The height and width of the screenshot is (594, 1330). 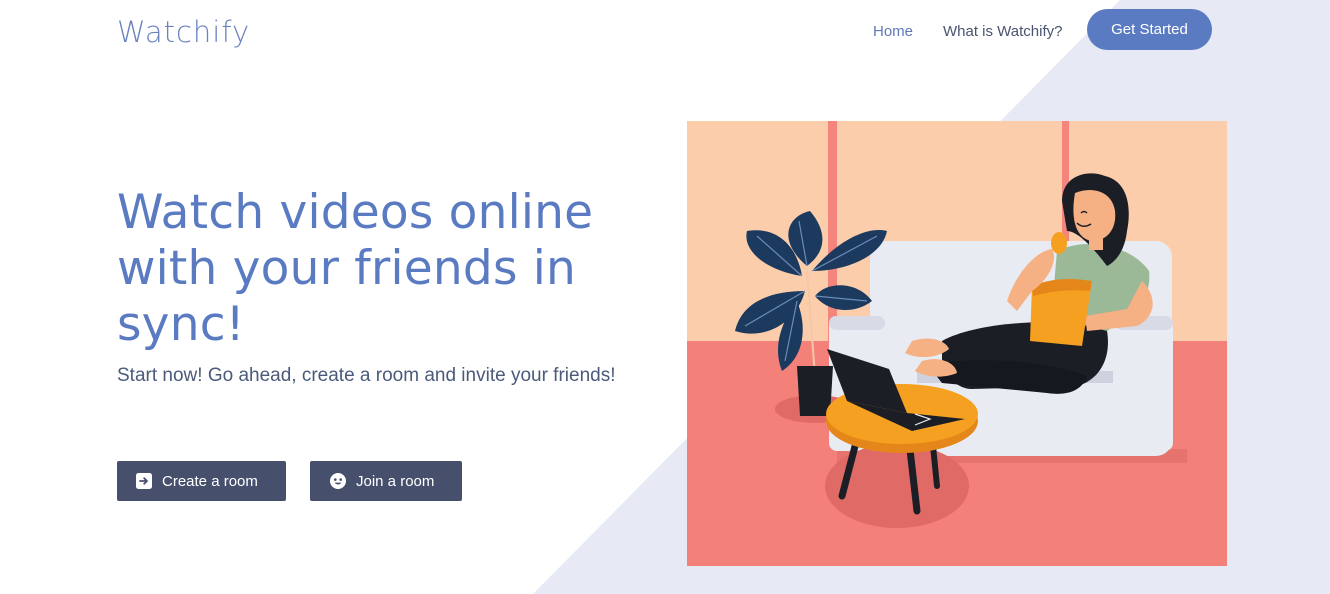 What do you see at coordinates (395, 481) in the screenshot?
I see `join-room-label: Join a room` at bounding box center [395, 481].